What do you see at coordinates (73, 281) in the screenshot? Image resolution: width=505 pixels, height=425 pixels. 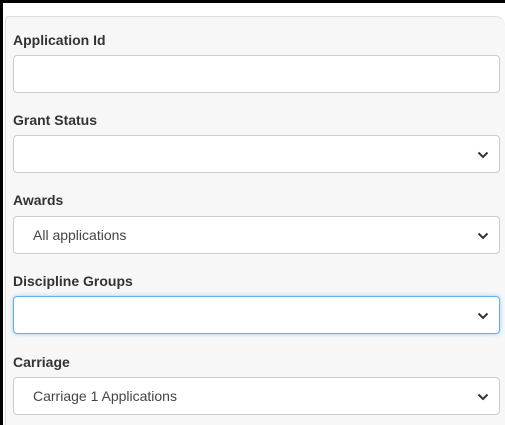 I see `discipline-groups-label: Discipline Groups` at bounding box center [73, 281].